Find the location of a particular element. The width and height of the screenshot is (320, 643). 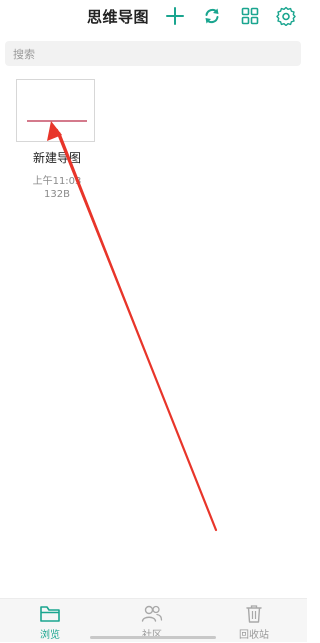

home-indicator is located at coordinates (153, 637).